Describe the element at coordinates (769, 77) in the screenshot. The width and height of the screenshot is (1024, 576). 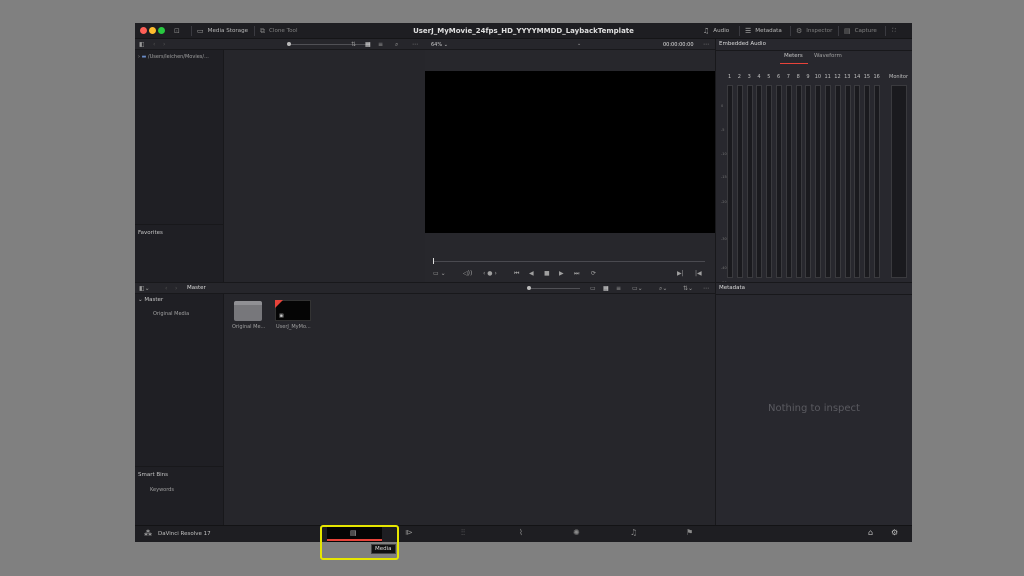
I see `meter-channel-label: 5` at that location.